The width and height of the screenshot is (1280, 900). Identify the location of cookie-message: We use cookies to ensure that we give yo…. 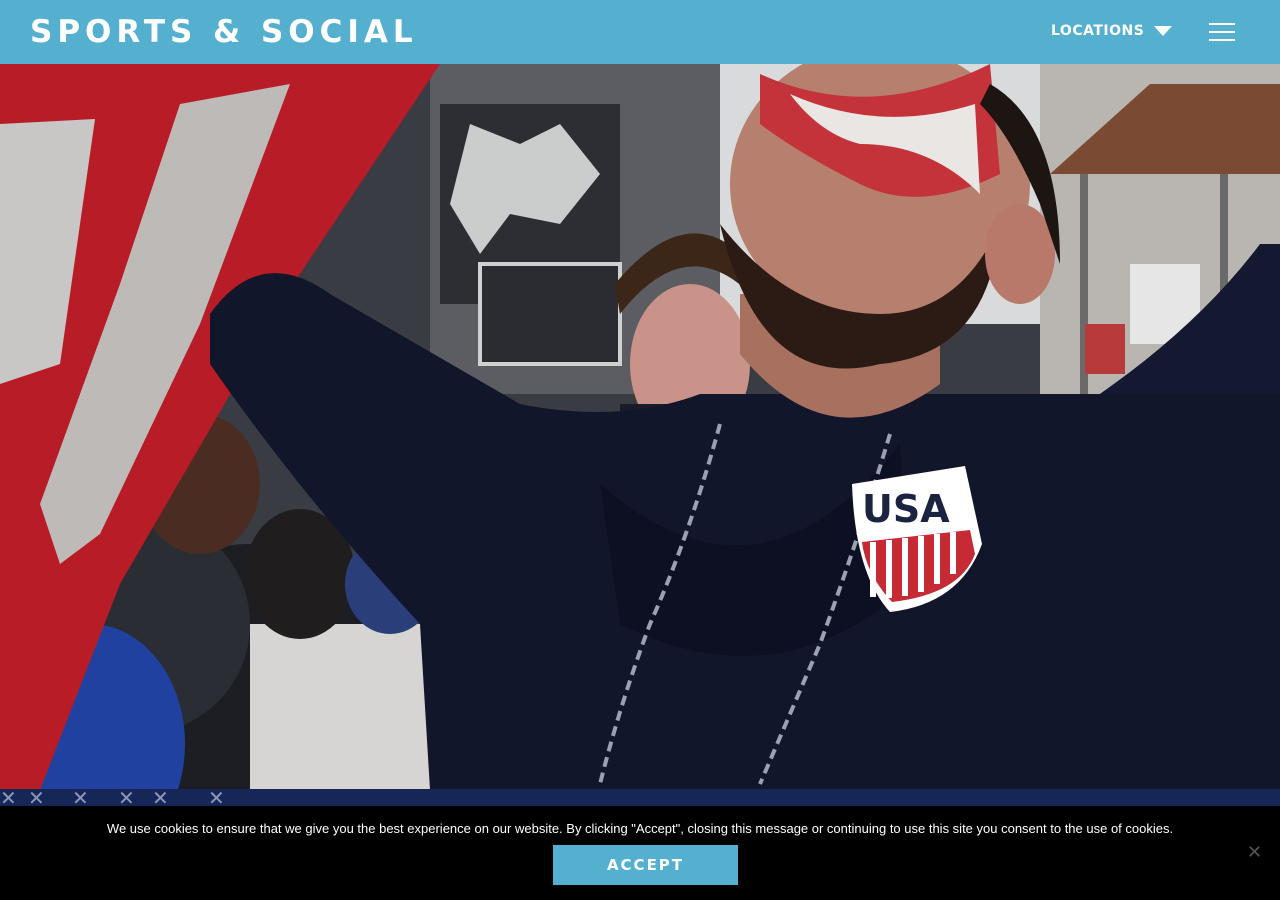
(640, 828).